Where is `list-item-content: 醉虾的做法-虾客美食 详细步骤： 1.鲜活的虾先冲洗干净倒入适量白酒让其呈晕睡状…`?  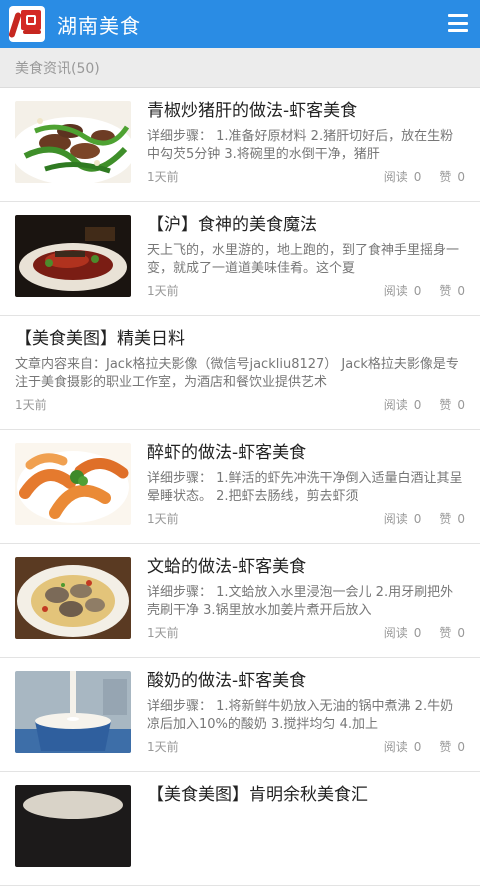 list-item-content: 醉虾的做法-虾客美食 详细步骤： 1.鲜活的虾先冲洗干净倒入适量白酒让其呈晕睡状… is located at coordinates (306, 484).